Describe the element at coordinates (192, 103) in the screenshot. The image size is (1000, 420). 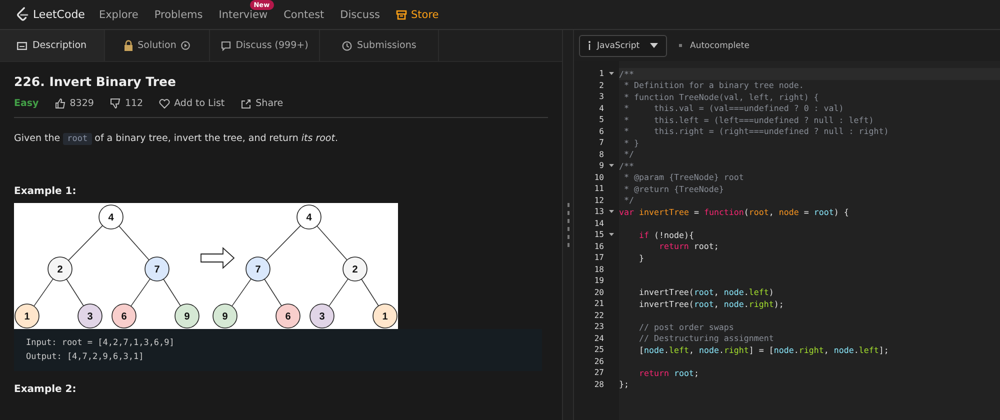
I see `add-to-list-button: Add to List` at that location.